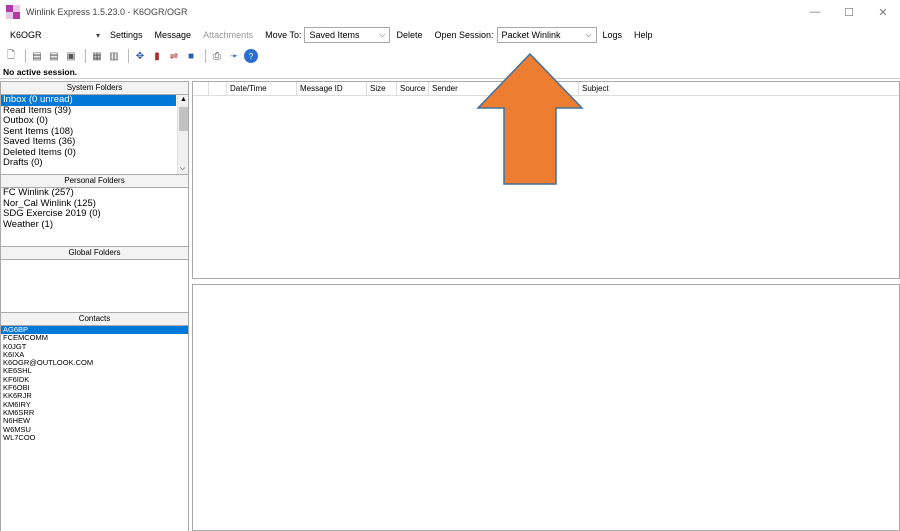 The height and width of the screenshot is (531, 900). I want to click on scrollbar: ▲ ⌵, so click(182, 134).